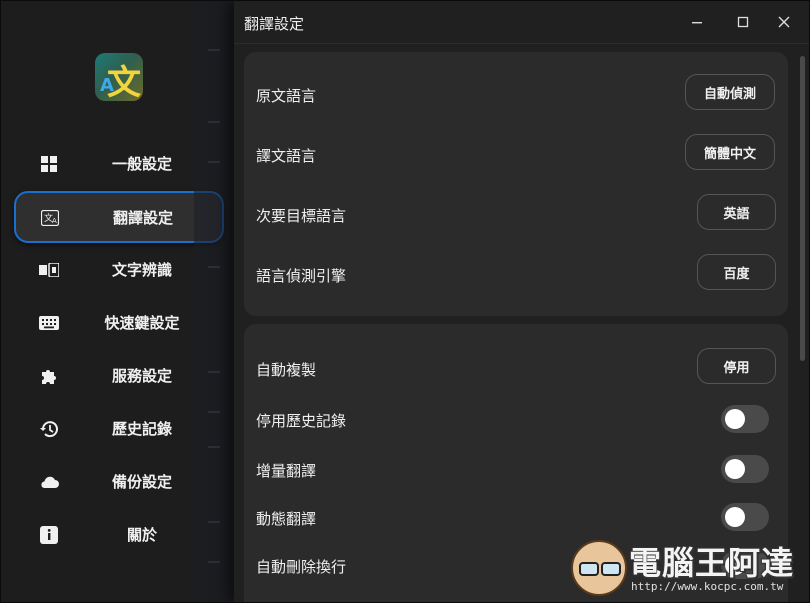 The width and height of the screenshot is (810, 603). Describe the element at coordinates (516, 471) in the screenshot. I see `setting-row-incremental: 增量翻譯` at that location.